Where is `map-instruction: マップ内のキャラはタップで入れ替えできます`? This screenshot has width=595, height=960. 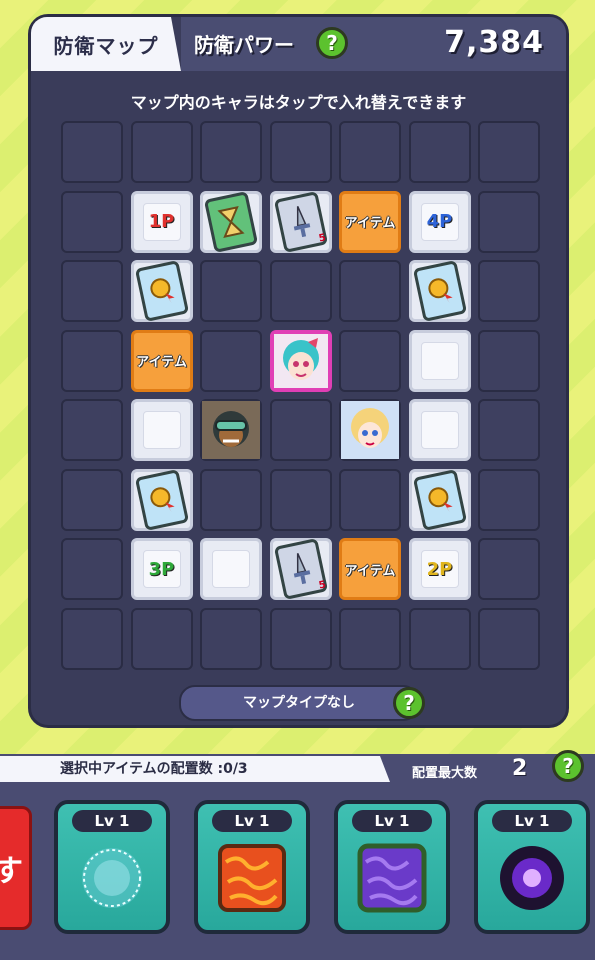 map-instruction: マップ内のキャラはタップで入れ替えできます is located at coordinates (298, 102).